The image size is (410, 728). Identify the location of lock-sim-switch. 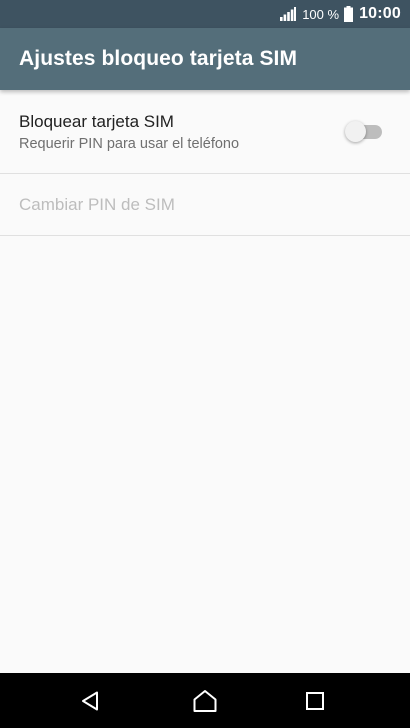
(363, 132).